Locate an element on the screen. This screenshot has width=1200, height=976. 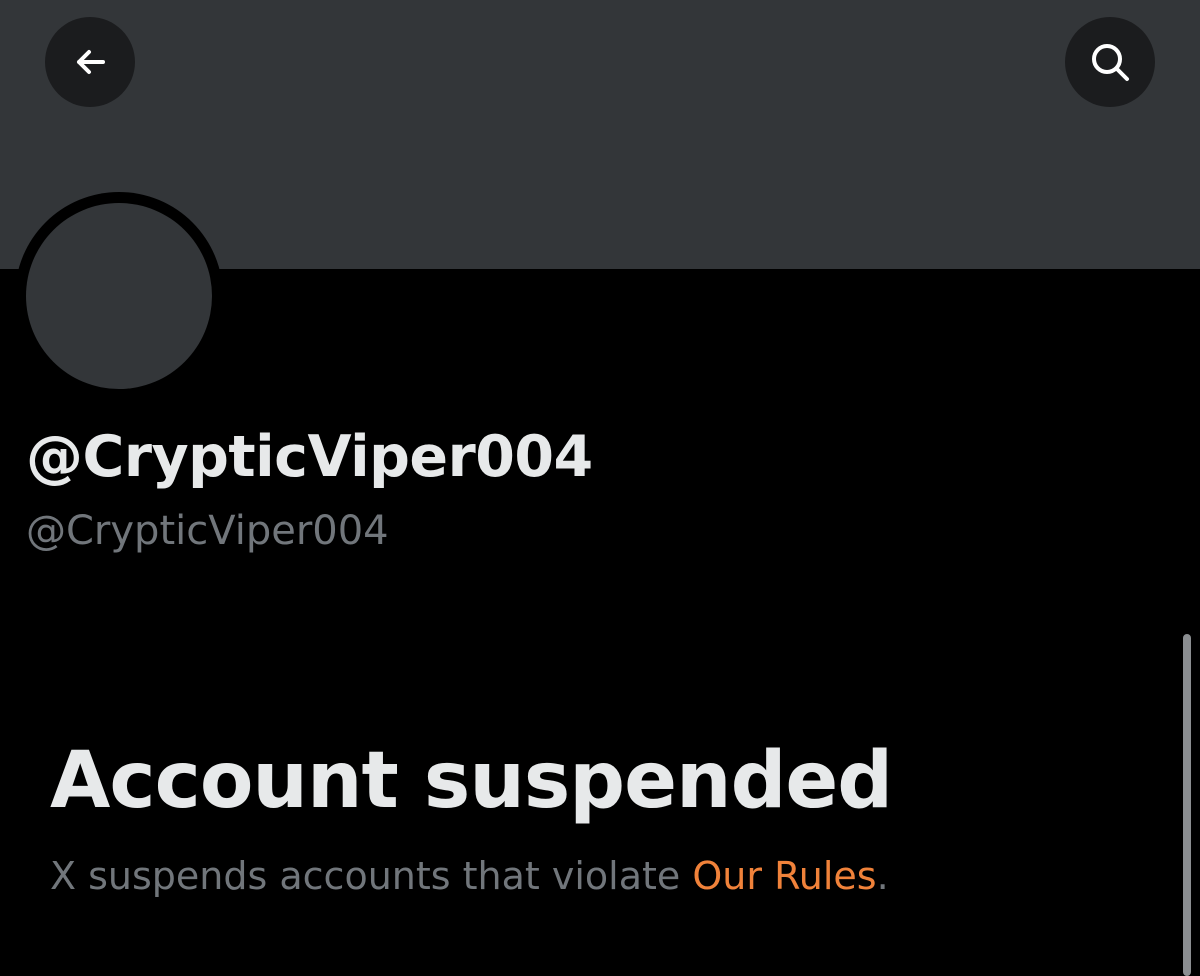
search-icon is located at coordinates (1110, 62).